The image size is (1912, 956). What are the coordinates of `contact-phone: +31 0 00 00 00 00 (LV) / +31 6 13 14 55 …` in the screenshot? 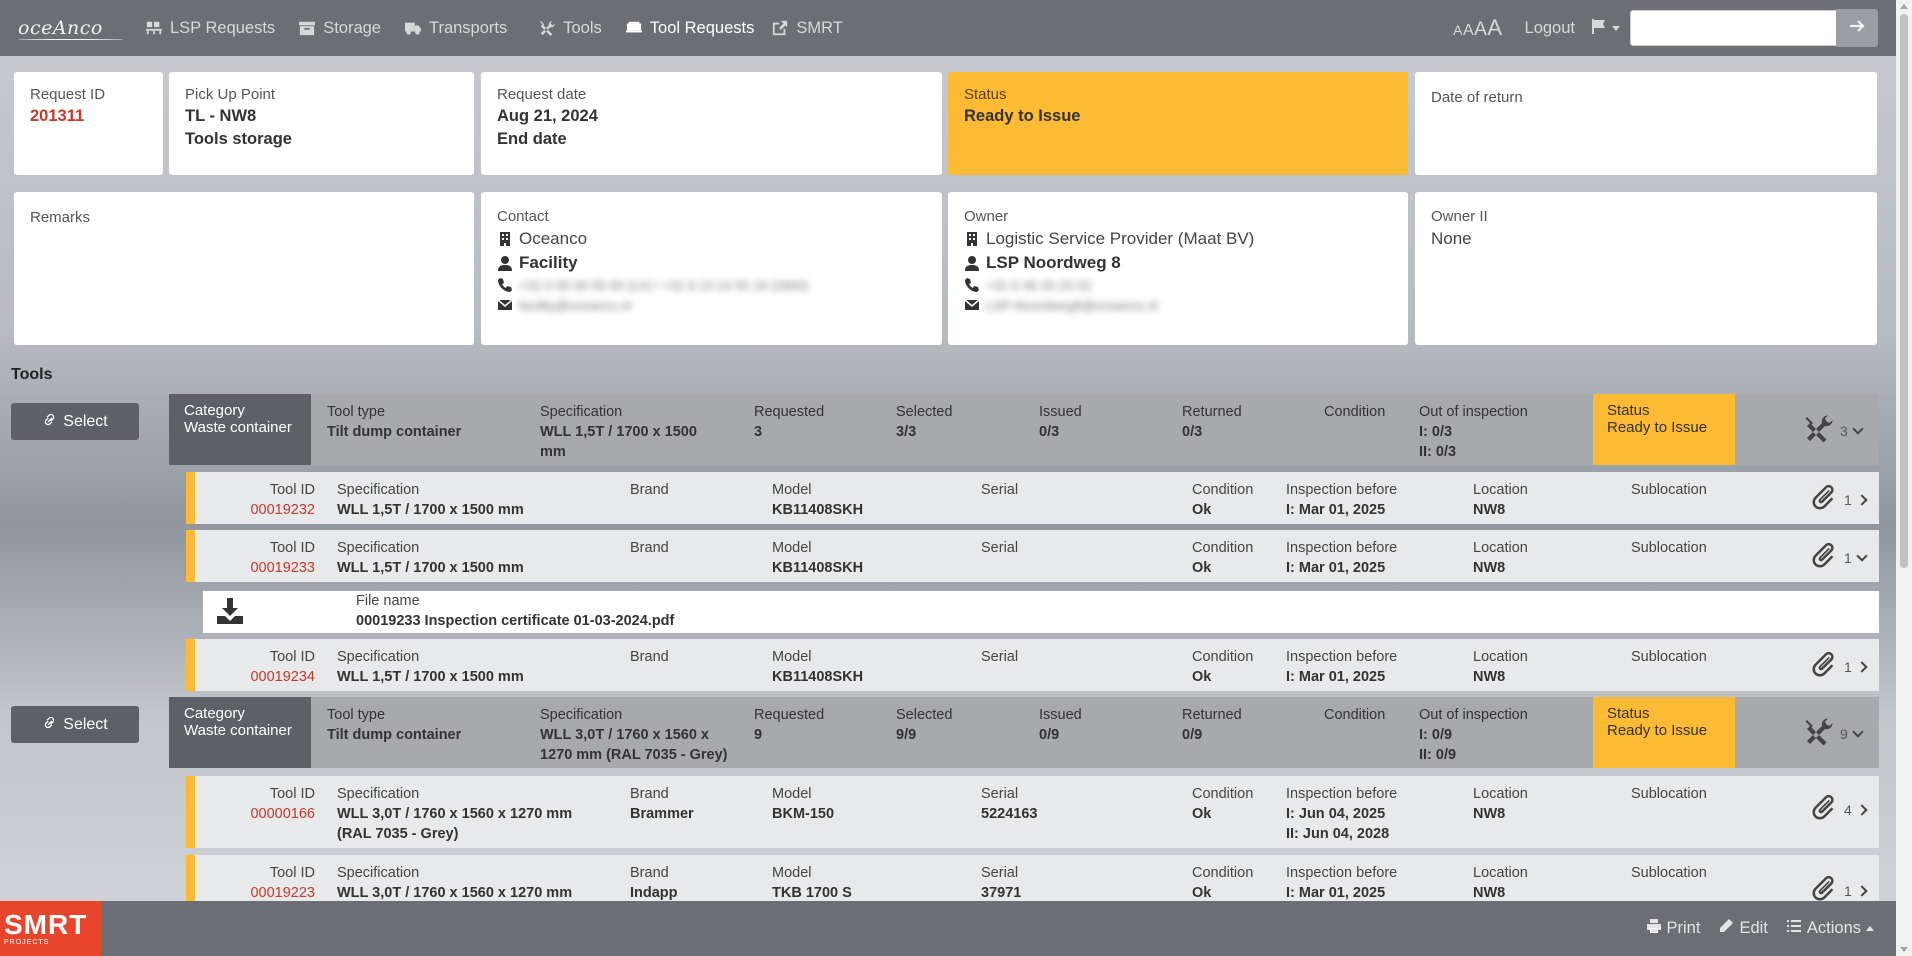 It's located at (664, 285).